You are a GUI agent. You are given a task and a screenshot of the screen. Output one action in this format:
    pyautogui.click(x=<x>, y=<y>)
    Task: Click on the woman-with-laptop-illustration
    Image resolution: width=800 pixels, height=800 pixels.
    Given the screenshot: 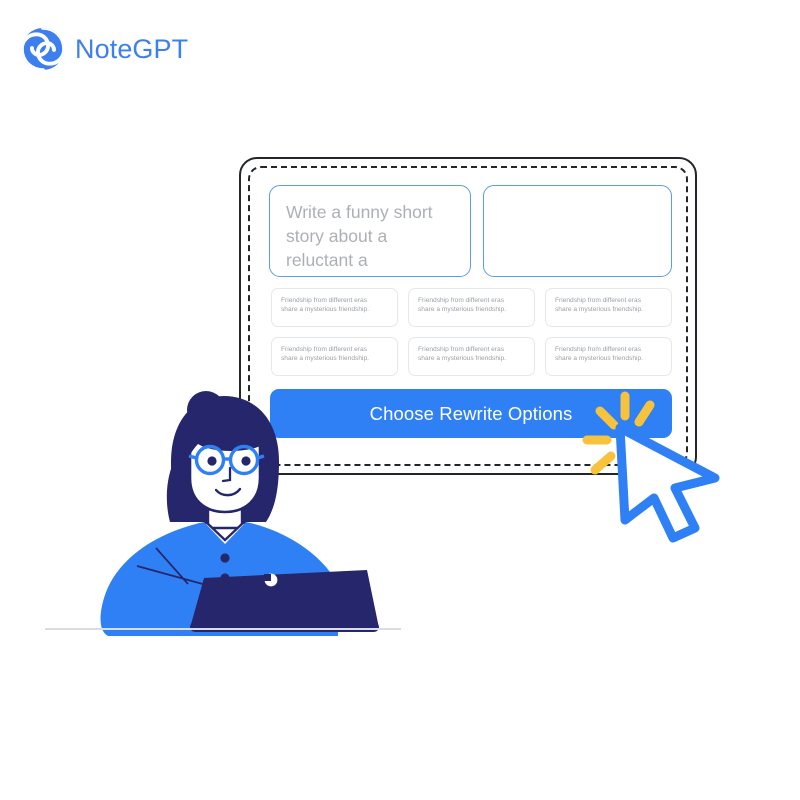 What is the action you would take?
    pyautogui.click(x=223, y=512)
    